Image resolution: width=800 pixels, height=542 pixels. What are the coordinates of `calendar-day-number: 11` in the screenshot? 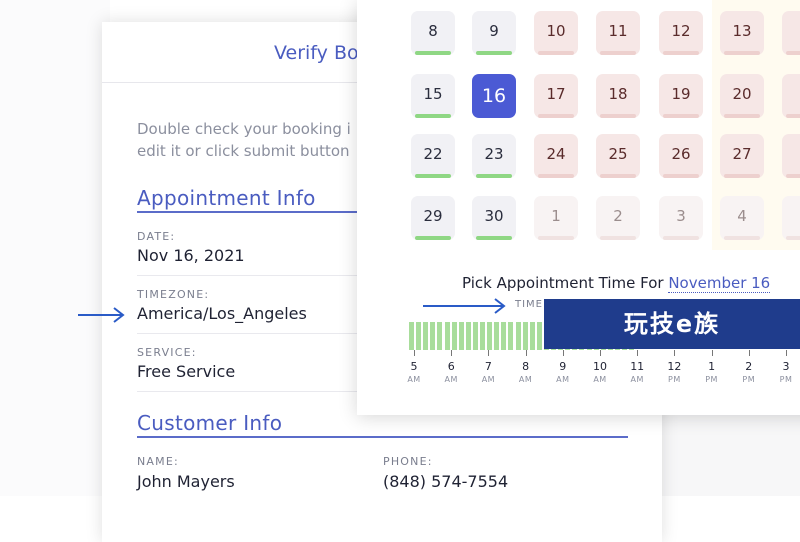 It's located at (618, 31).